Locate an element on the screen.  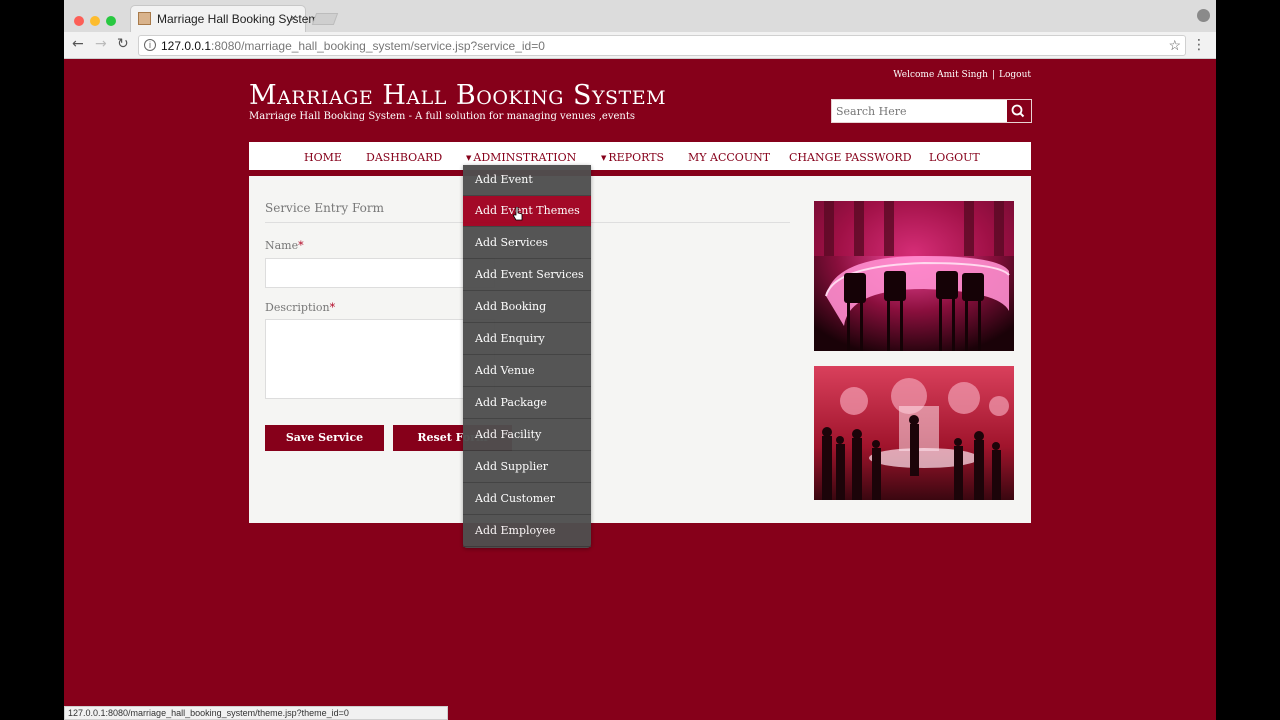
nav-my-account: MY ACCOUNT is located at coordinates (729, 157).